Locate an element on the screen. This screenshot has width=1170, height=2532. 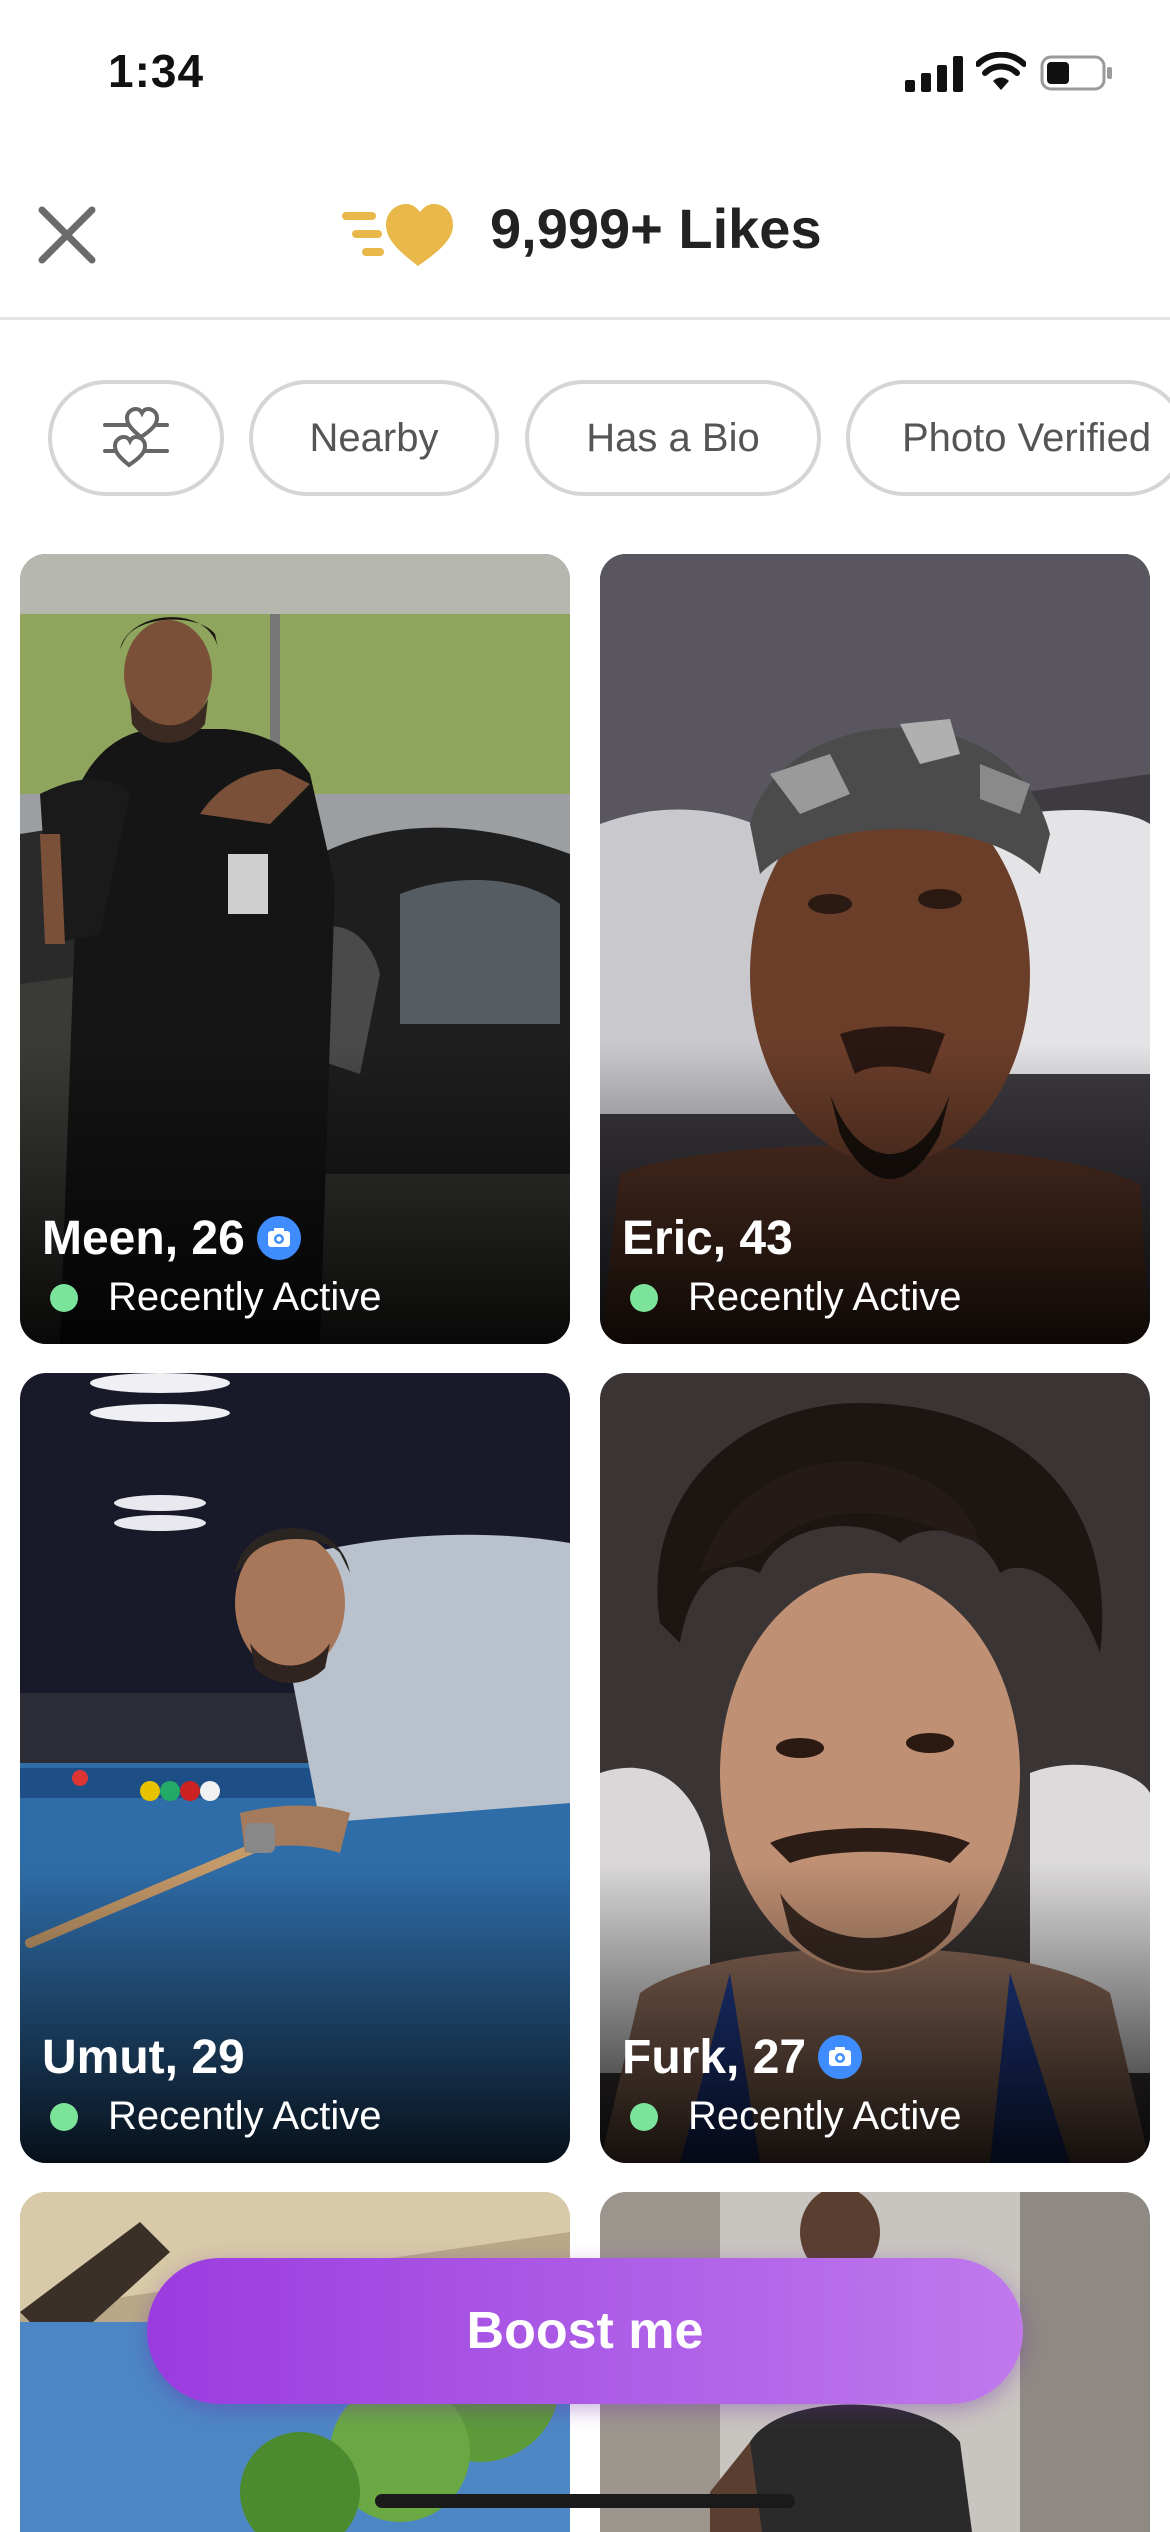
likes-header: 9,999+ Likes is located at coordinates (585, 235).